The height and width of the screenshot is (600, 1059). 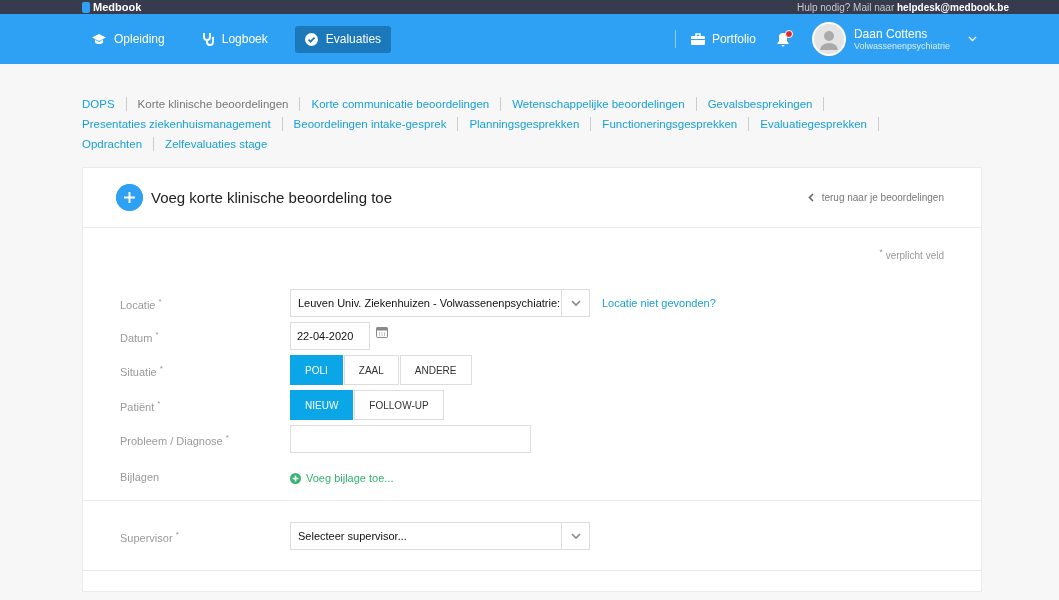 What do you see at coordinates (530, 124) in the screenshot?
I see `subnav-link: Planningsgesprekken` at bounding box center [530, 124].